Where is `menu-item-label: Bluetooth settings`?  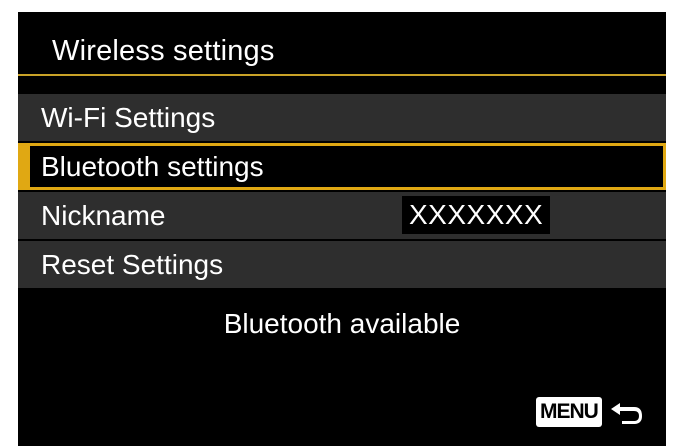
menu-item-label: Bluetooth settings is located at coordinates (152, 166).